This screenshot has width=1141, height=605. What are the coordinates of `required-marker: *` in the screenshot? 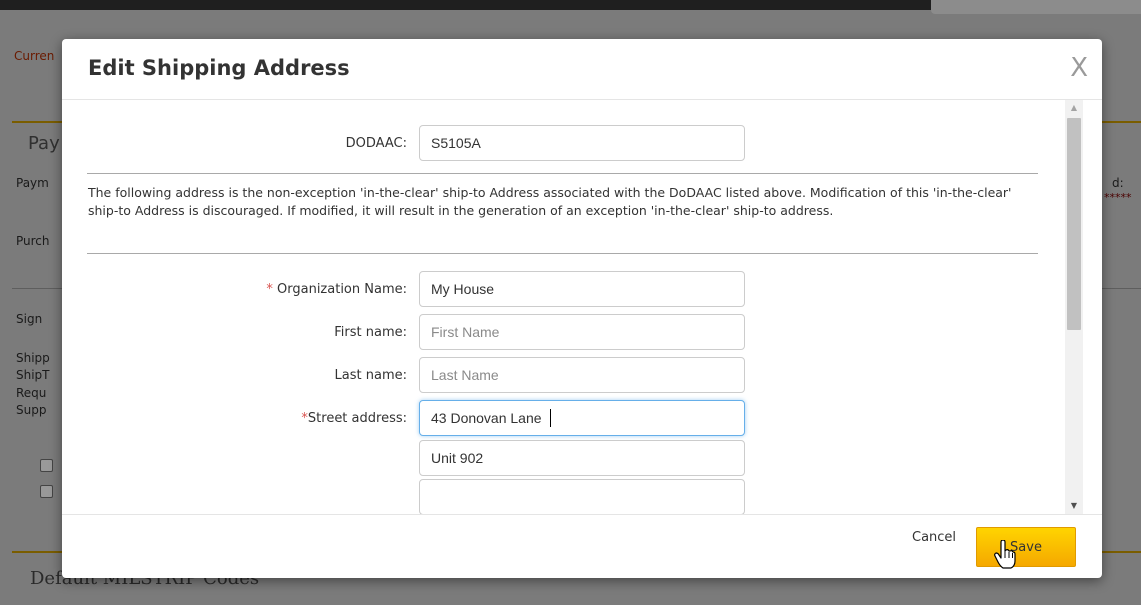 It's located at (269, 289).